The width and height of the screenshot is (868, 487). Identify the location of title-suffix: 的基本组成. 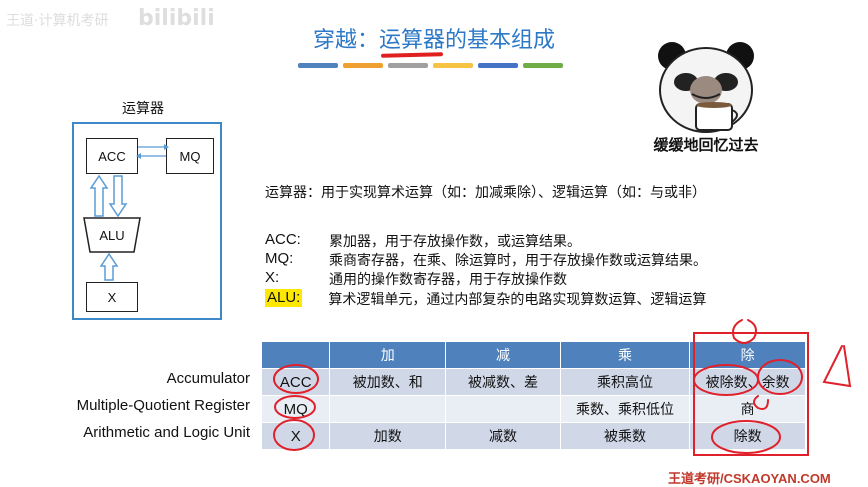
(500, 40).